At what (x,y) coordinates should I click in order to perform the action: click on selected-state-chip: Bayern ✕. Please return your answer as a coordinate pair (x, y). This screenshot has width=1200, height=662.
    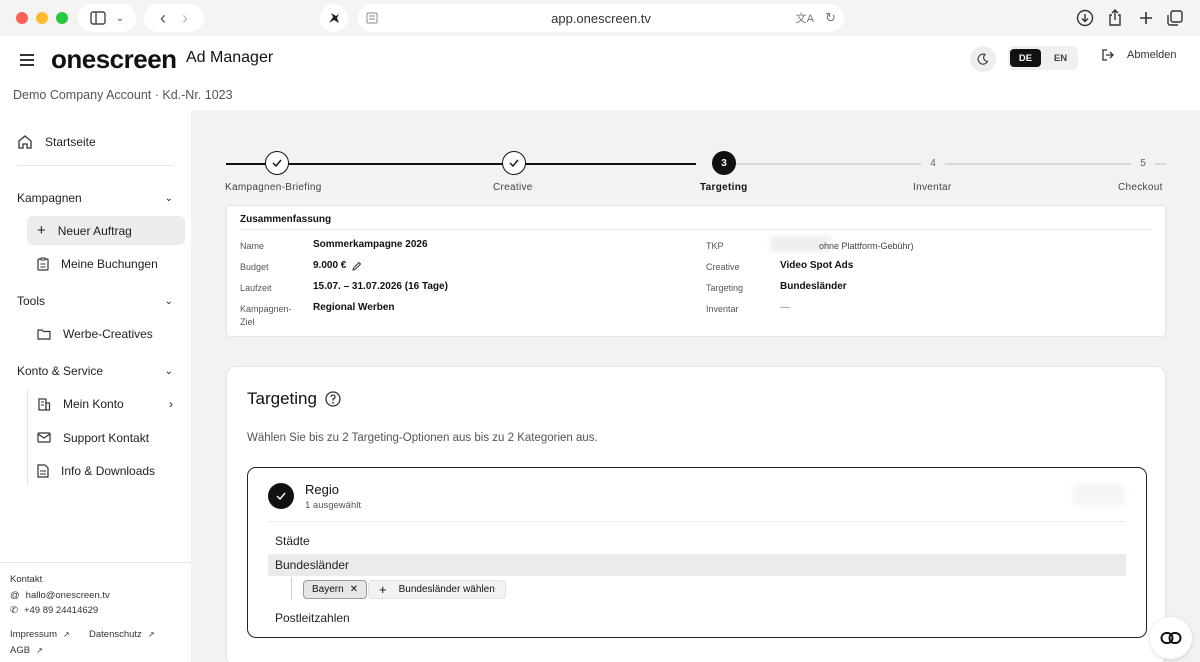
    Looking at the image, I should click on (335, 589).